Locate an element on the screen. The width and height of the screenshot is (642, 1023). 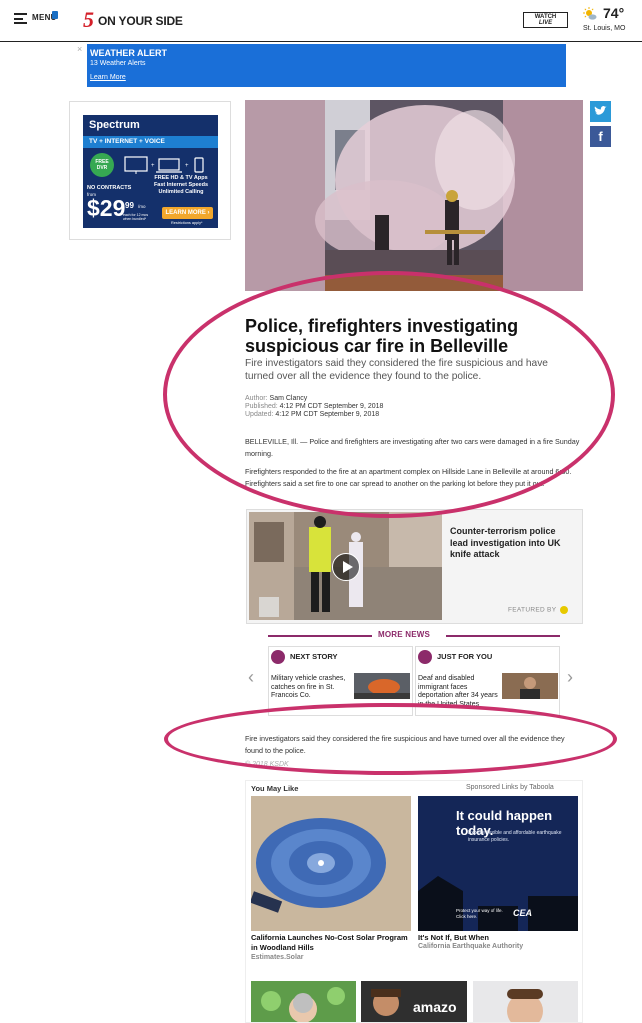
cea-logo: CEA is located at coordinates (523, 913).